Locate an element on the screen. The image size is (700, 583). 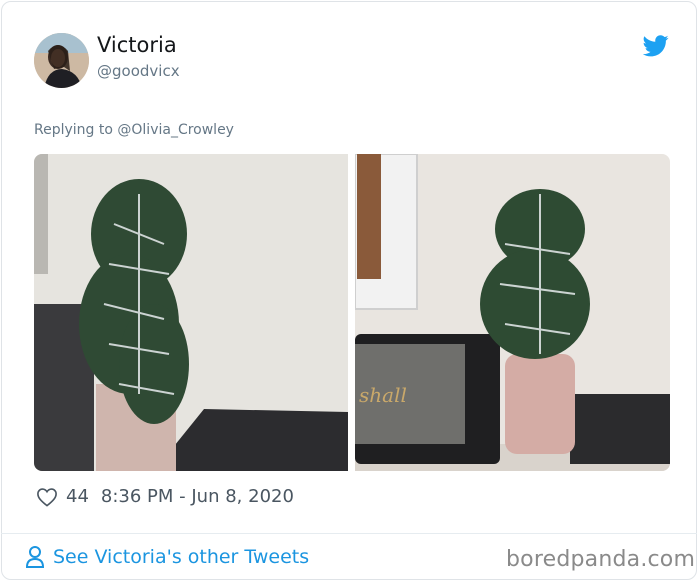
see-other-tweets-link: See Victoria's other Tweets is located at coordinates (167, 557).